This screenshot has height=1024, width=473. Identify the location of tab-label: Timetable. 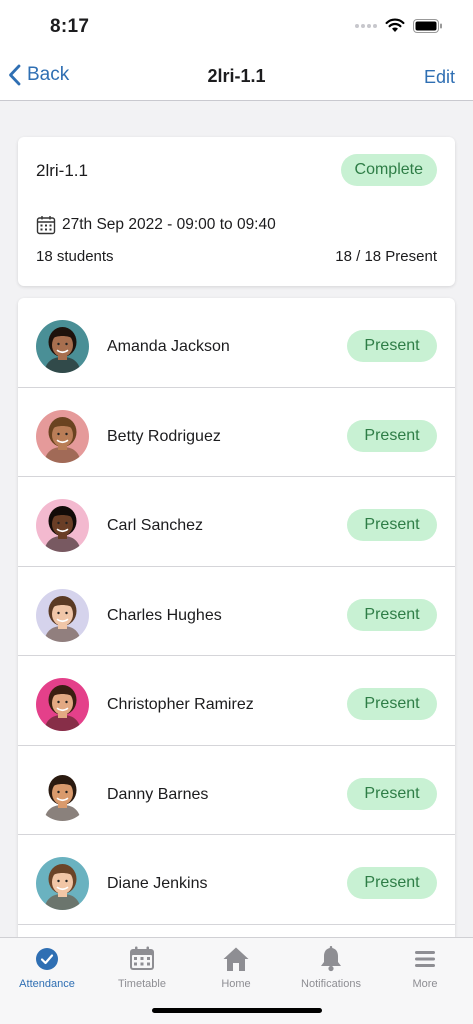
(142, 984).